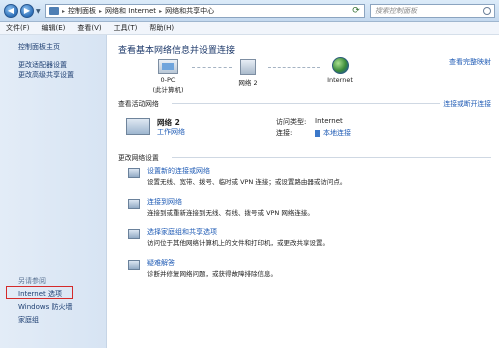  What do you see at coordinates (340, 80) in the screenshot?
I see `map-internet-label: Internet` at bounding box center [340, 80].